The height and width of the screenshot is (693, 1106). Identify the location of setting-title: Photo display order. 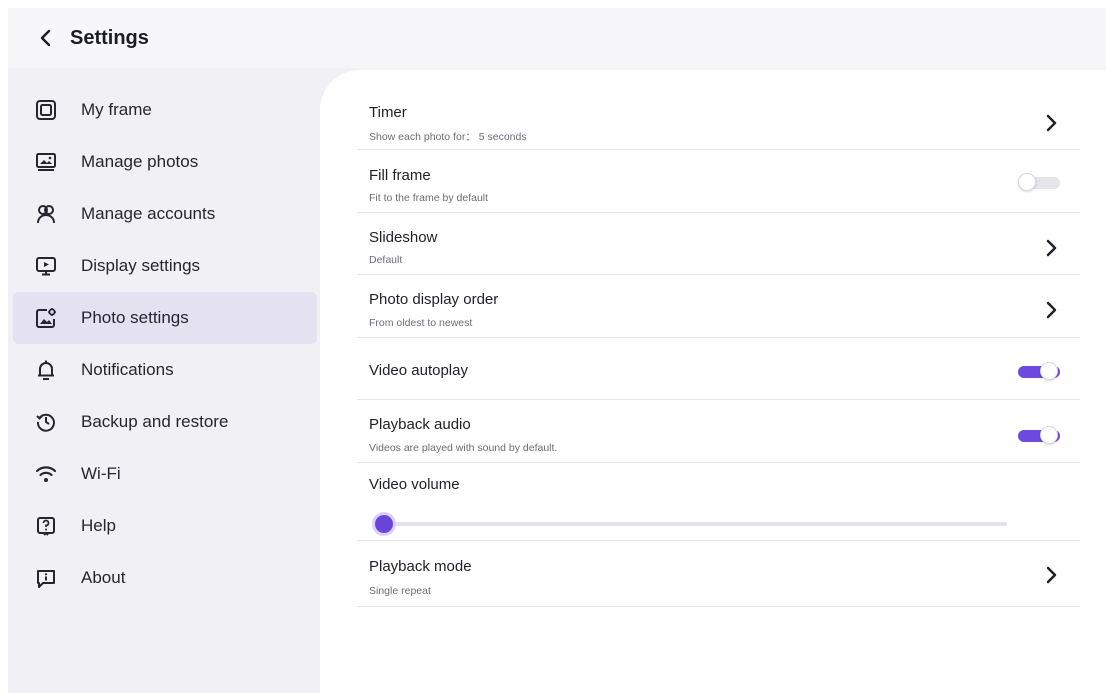
(434, 299).